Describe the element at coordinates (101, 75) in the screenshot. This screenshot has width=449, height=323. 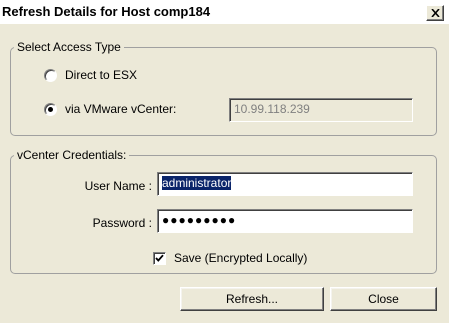
I see `direct-esx-label: Direct to ESX` at that location.